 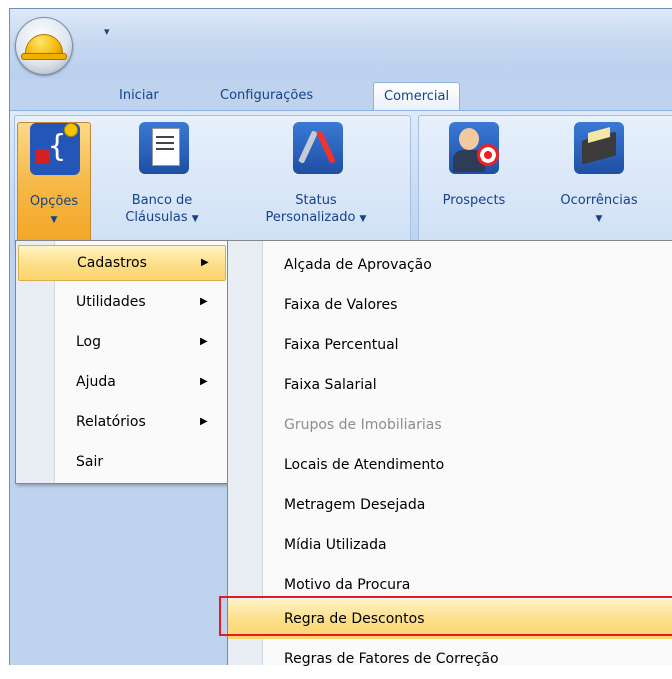 What do you see at coordinates (450, 465) in the screenshot?
I see `submenu-item-locais-atendimento: Locais de Atendimento` at bounding box center [450, 465].